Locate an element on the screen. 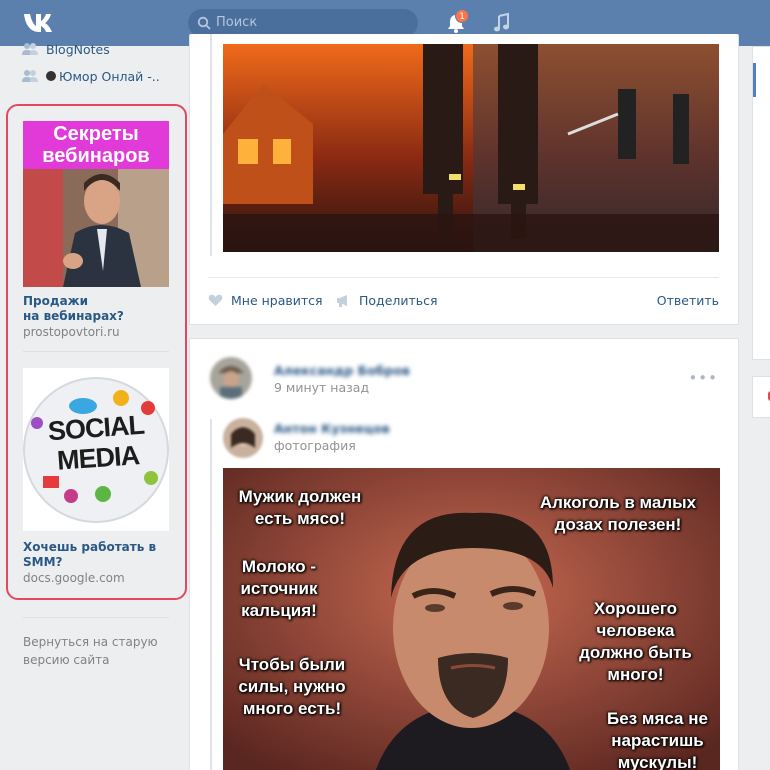 This screenshot has width=770, height=770. repost-author: Антон Кузнецов is located at coordinates (332, 428).